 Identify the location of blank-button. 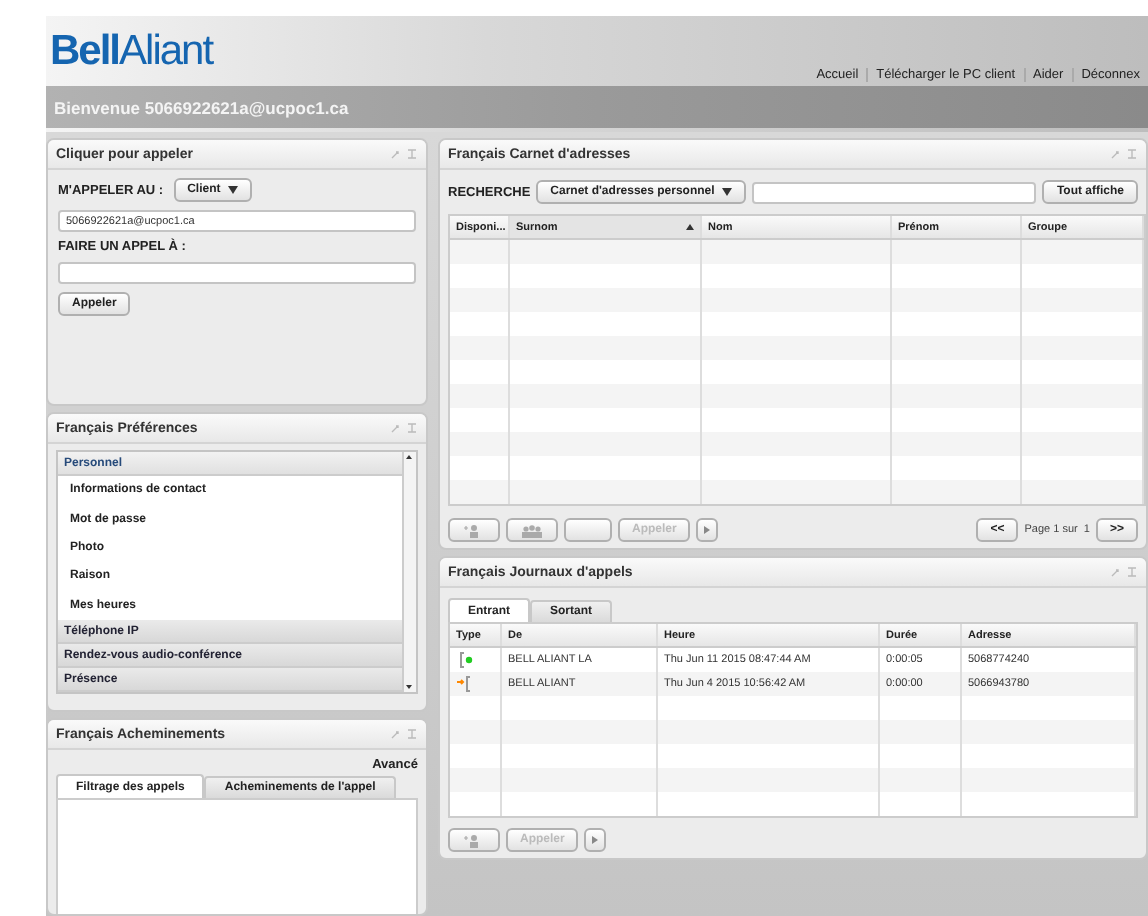
(588, 530).